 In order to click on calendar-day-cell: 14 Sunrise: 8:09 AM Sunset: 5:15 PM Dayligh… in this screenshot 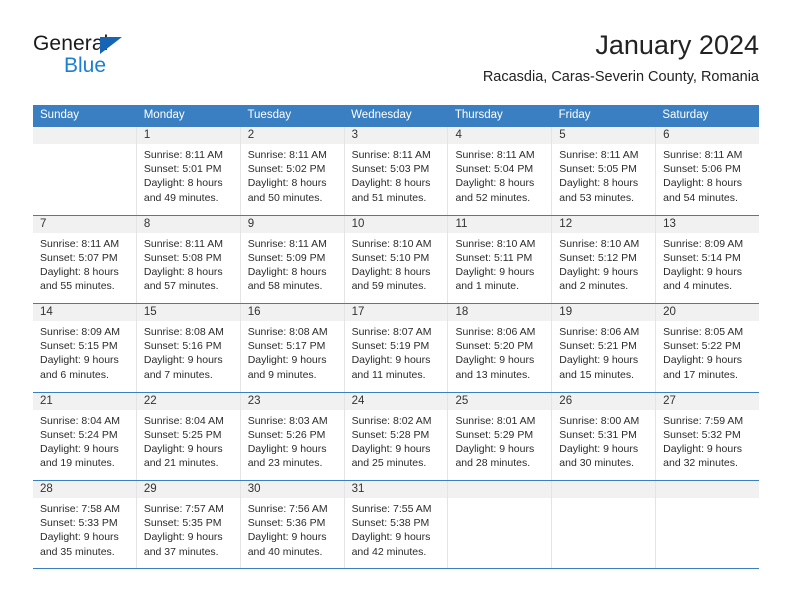, I will do `click(84, 348)`.